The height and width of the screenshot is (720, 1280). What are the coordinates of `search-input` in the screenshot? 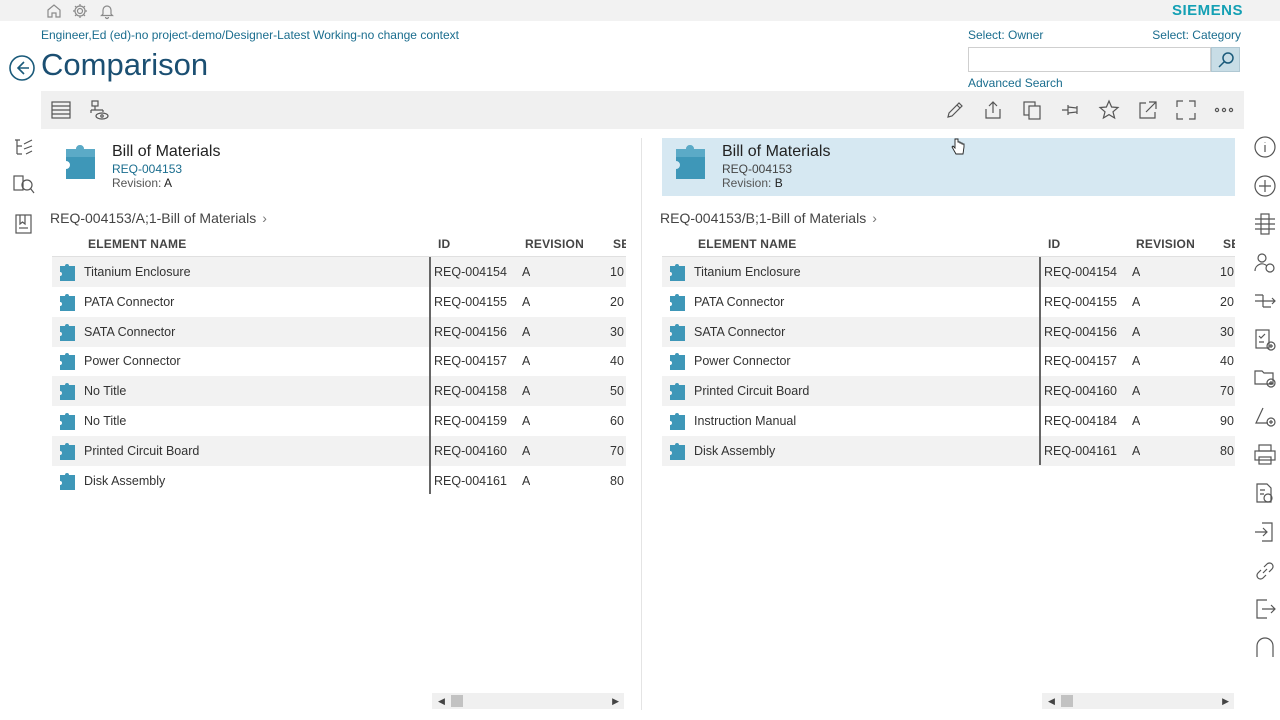 It's located at (1089, 59).